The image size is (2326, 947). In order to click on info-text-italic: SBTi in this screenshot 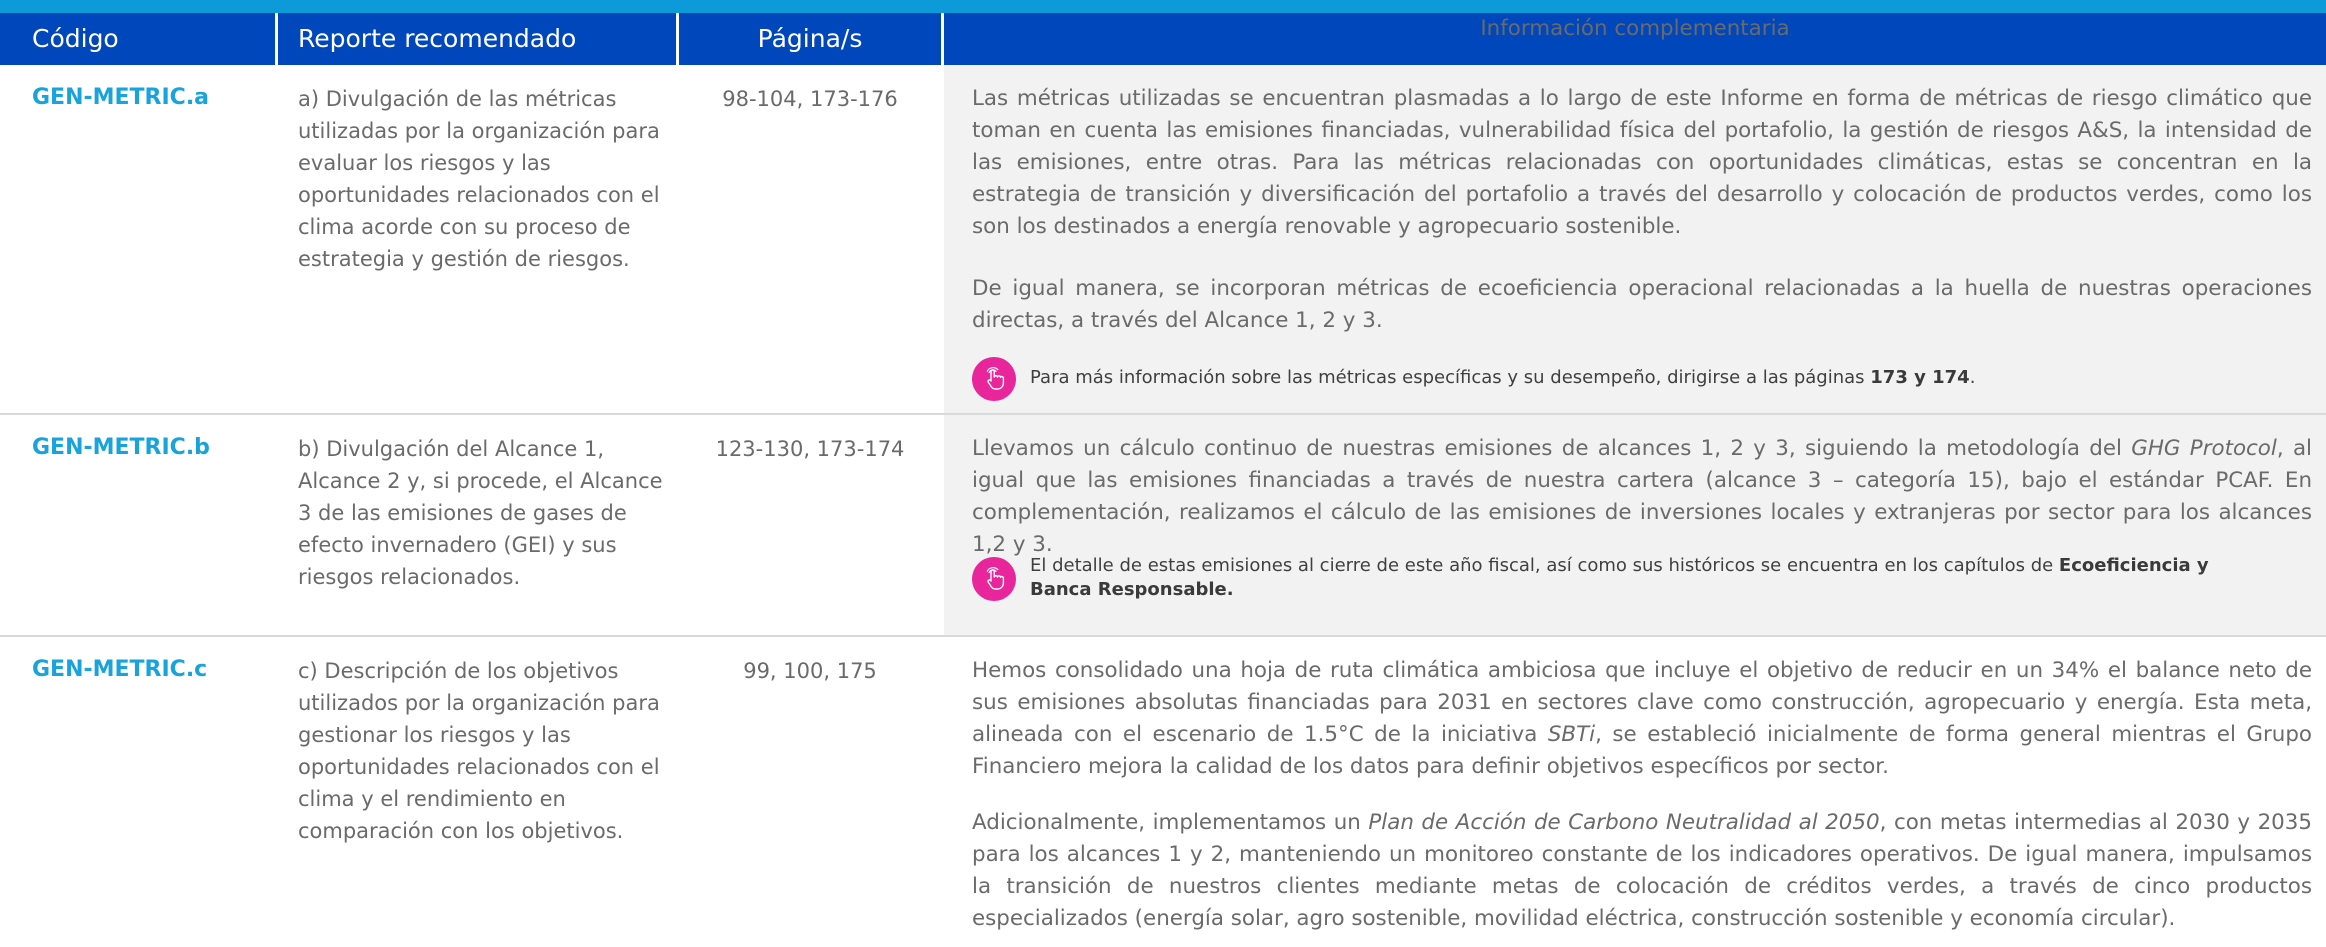, I will do `click(1571, 734)`.